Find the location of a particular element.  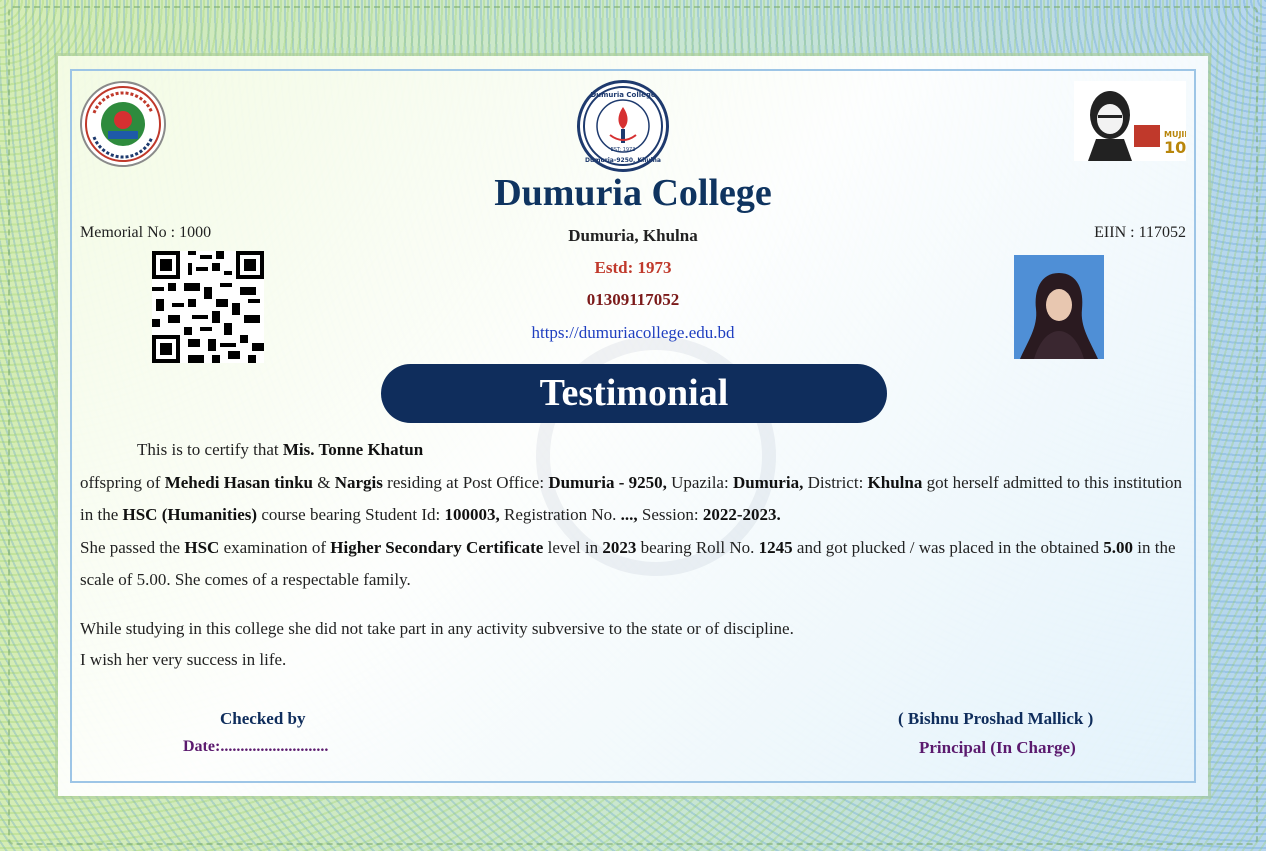

father-name: Mehedi Hasan tinku is located at coordinates (238, 482).